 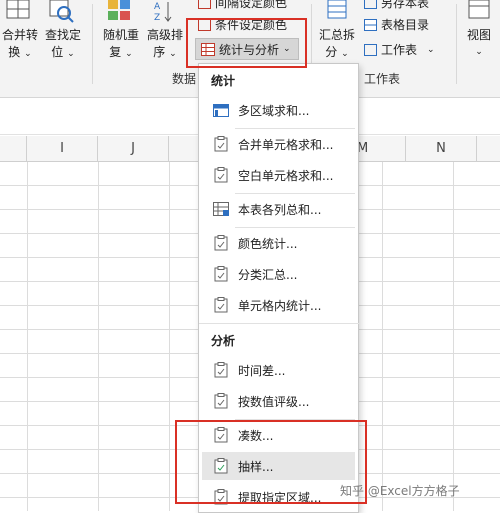 I want to click on summary-split-button: 汇总拆 分 ⌄, so click(x=337, y=44).